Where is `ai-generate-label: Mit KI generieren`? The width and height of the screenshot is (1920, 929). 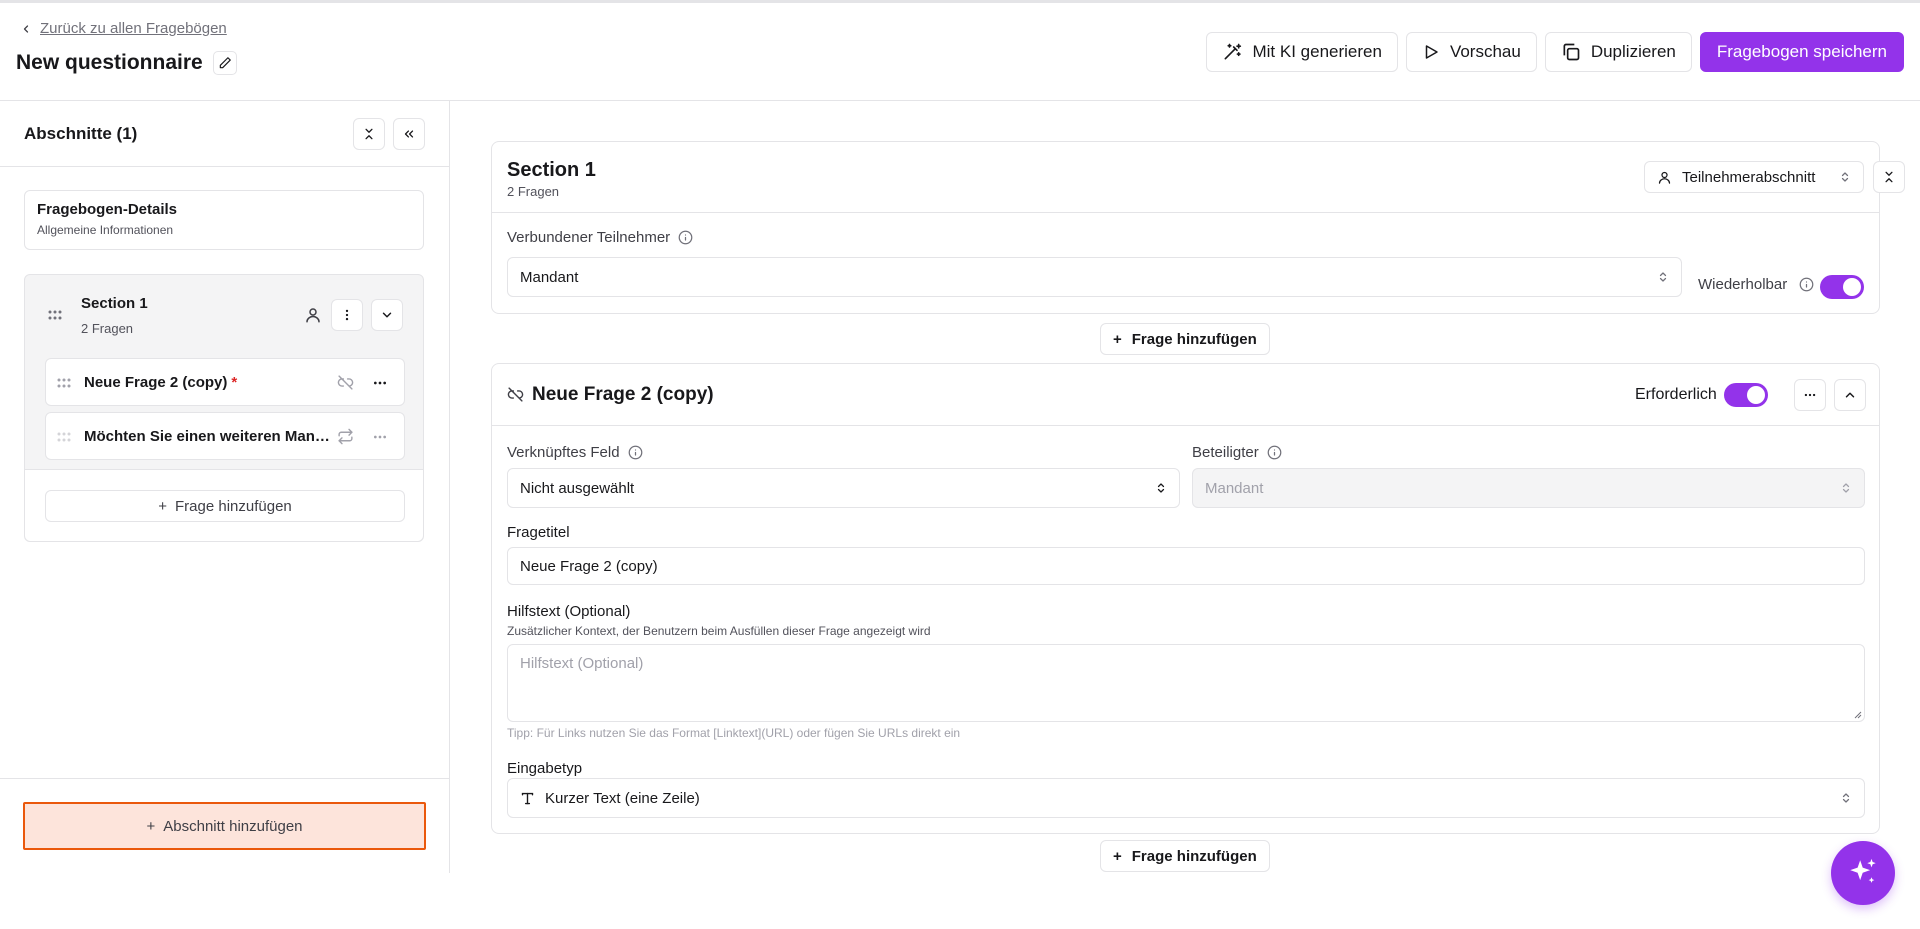
ai-generate-label: Mit KI generieren is located at coordinates (1317, 51).